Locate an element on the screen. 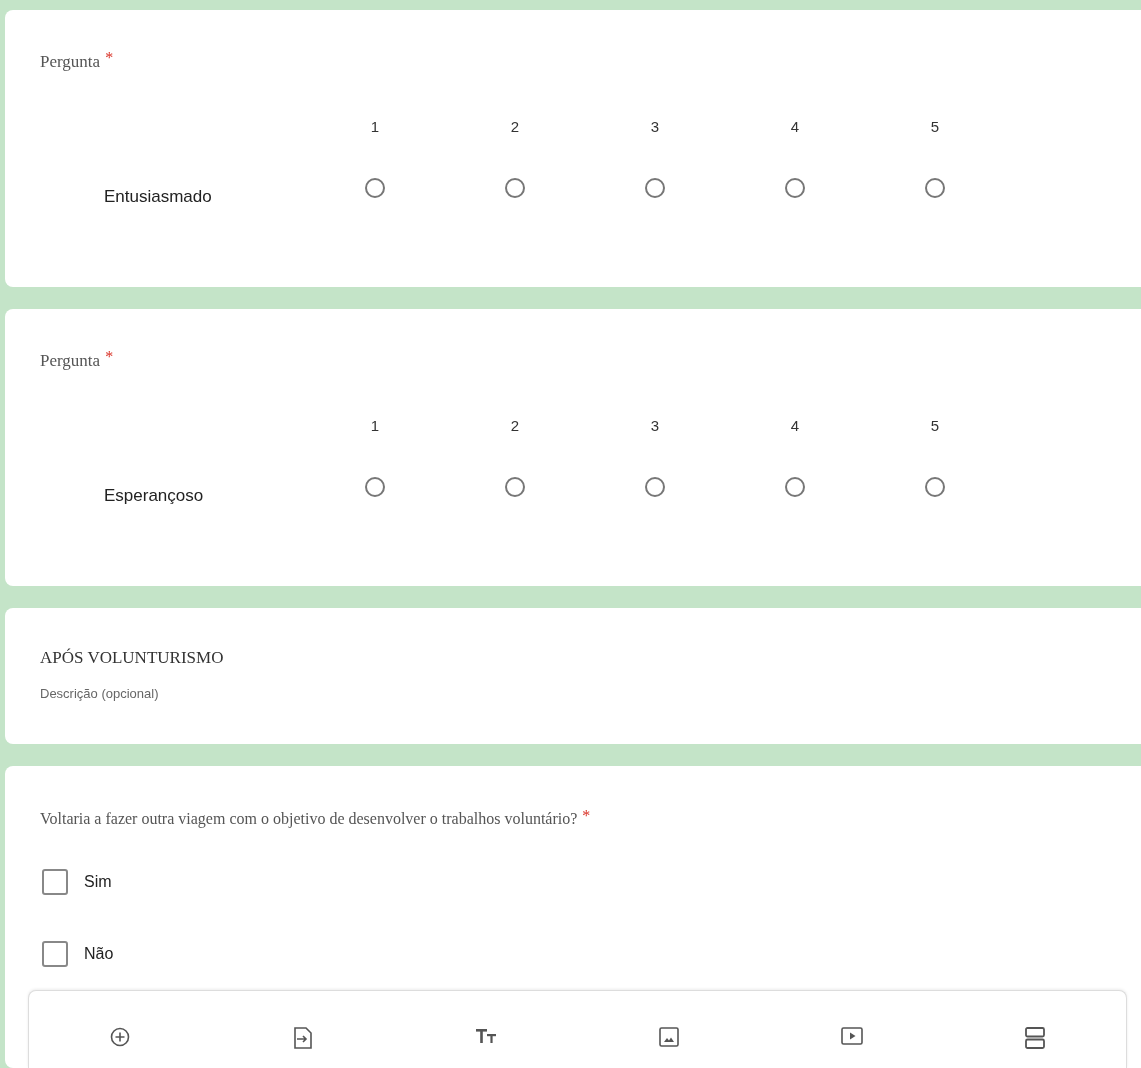 The image size is (1141, 1068). row-label: Esperançoso is located at coordinates (154, 496).